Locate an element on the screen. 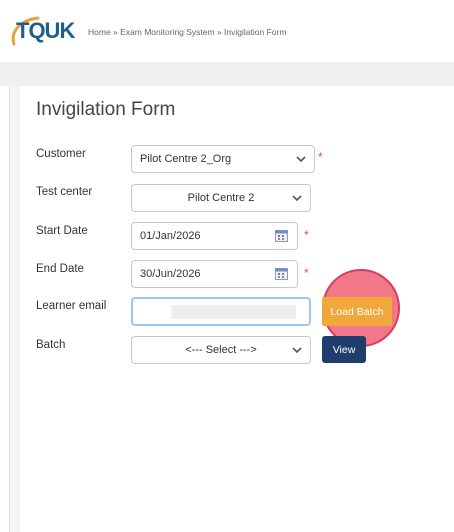  page-title: Invigilation Form is located at coordinates (106, 109).